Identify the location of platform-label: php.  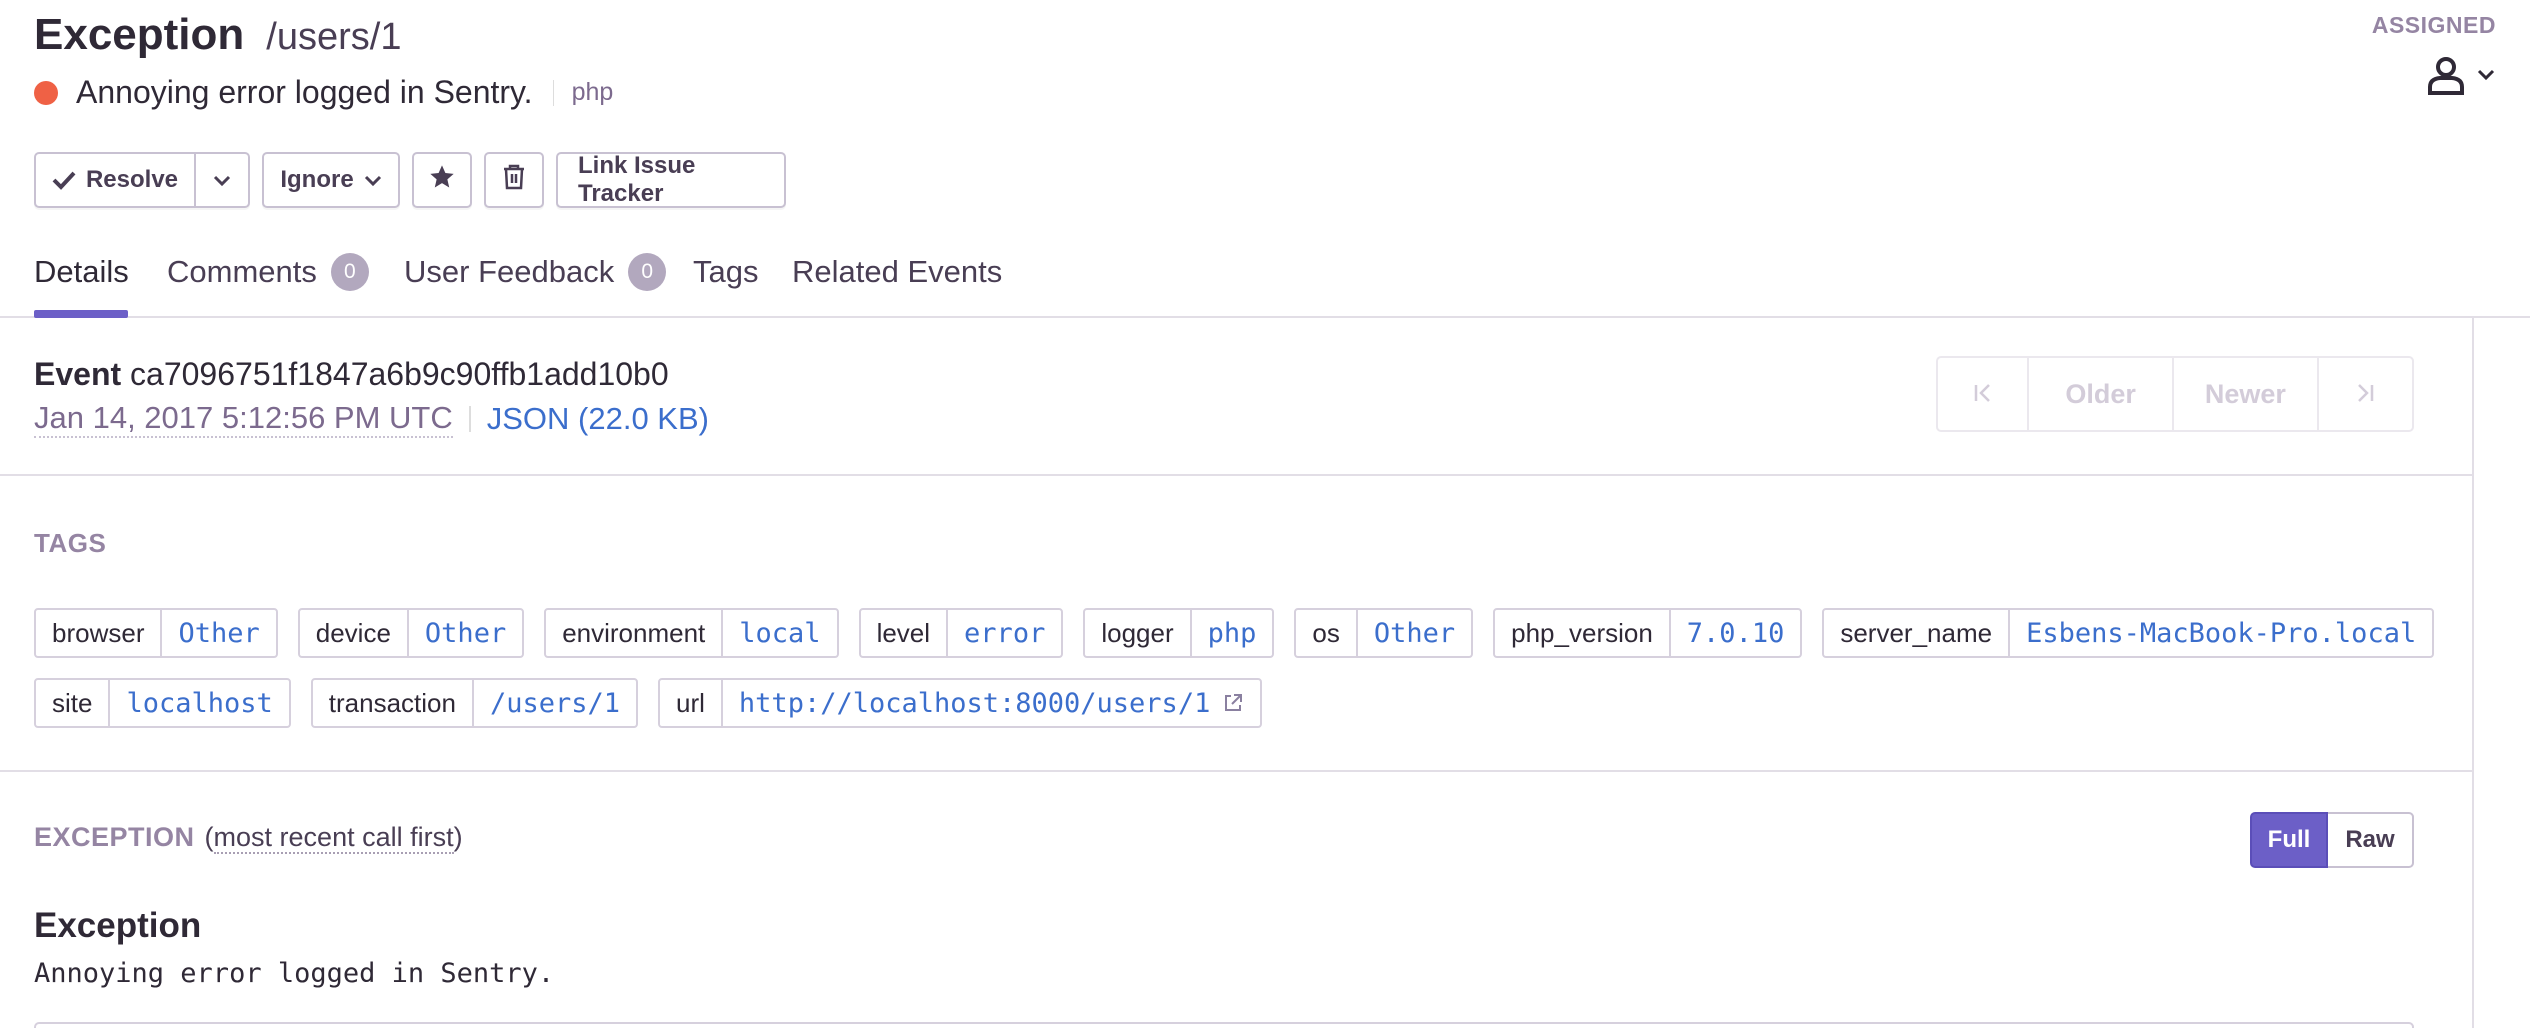
(592, 92).